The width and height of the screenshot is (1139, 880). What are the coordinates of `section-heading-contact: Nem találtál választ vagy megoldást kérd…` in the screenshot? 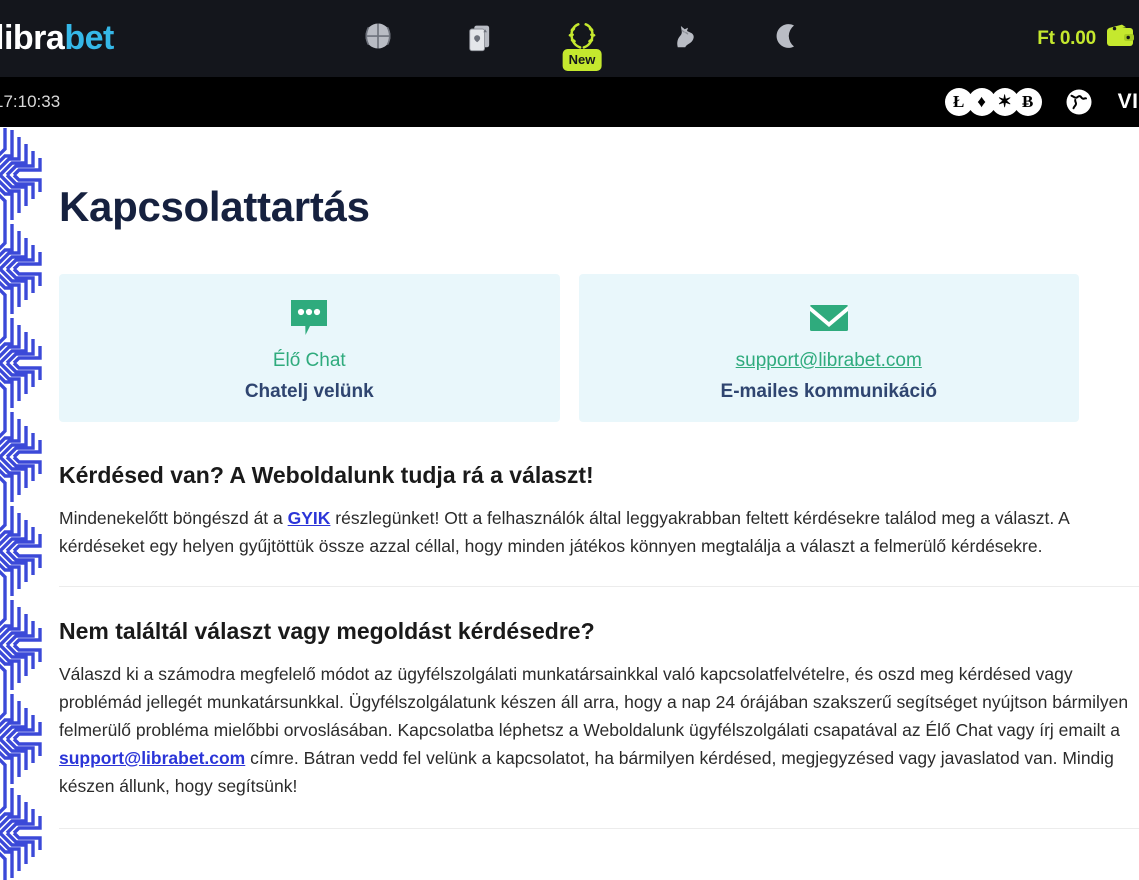 It's located at (327, 631).